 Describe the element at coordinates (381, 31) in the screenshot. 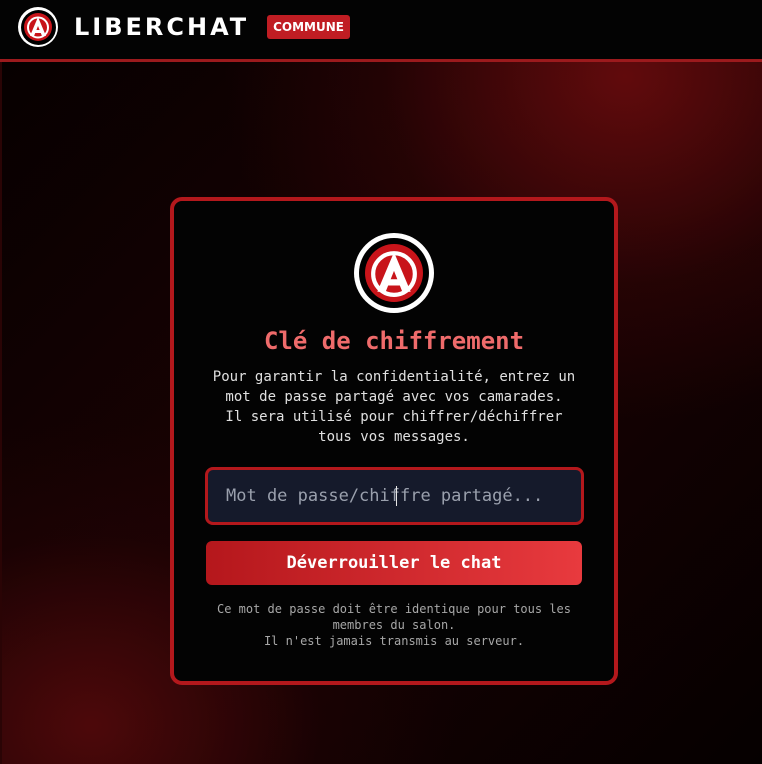

I see `top-bar: LIBERCHAT COMMUNE` at that location.